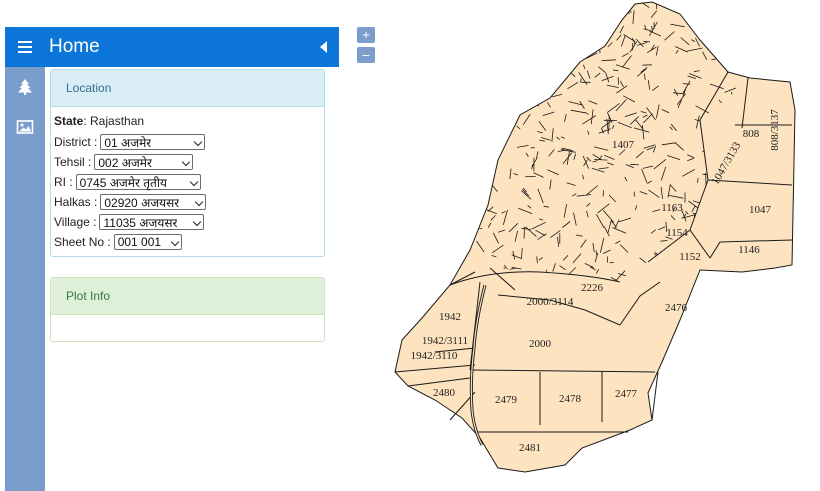  Describe the element at coordinates (323, 47) in the screenshot. I see `collapse-panel-icon` at that location.